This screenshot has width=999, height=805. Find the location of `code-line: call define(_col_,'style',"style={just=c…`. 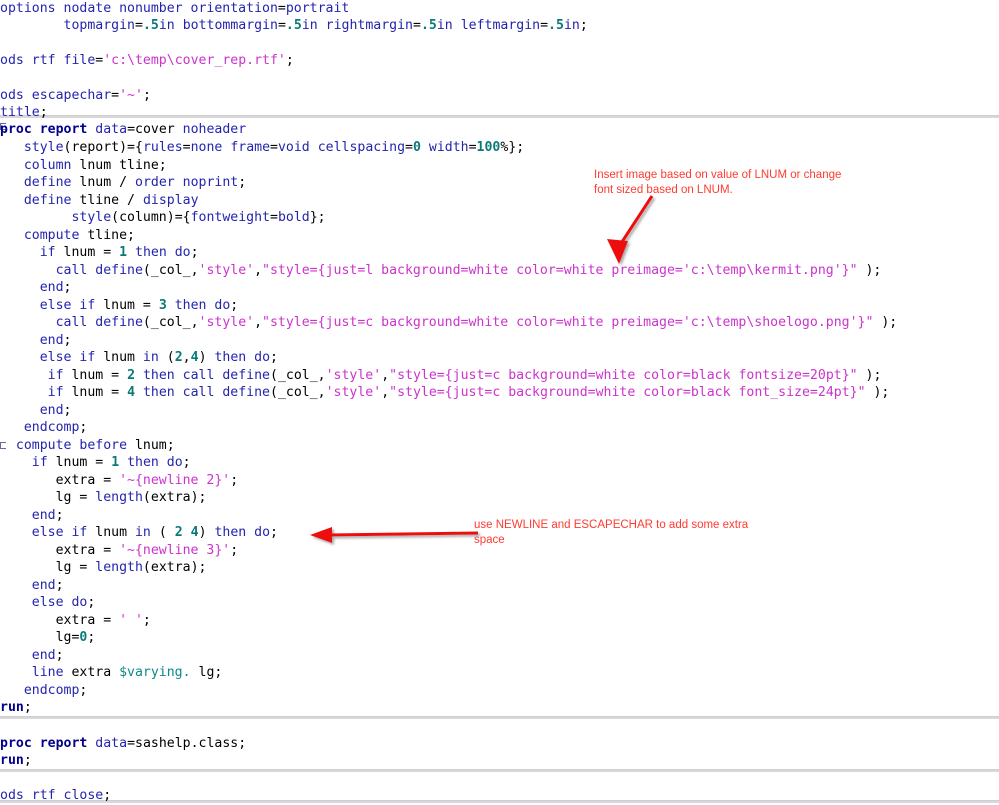

code-line: call define(_col_,'style',"style={just=c… is located at coordinates (449, 323).